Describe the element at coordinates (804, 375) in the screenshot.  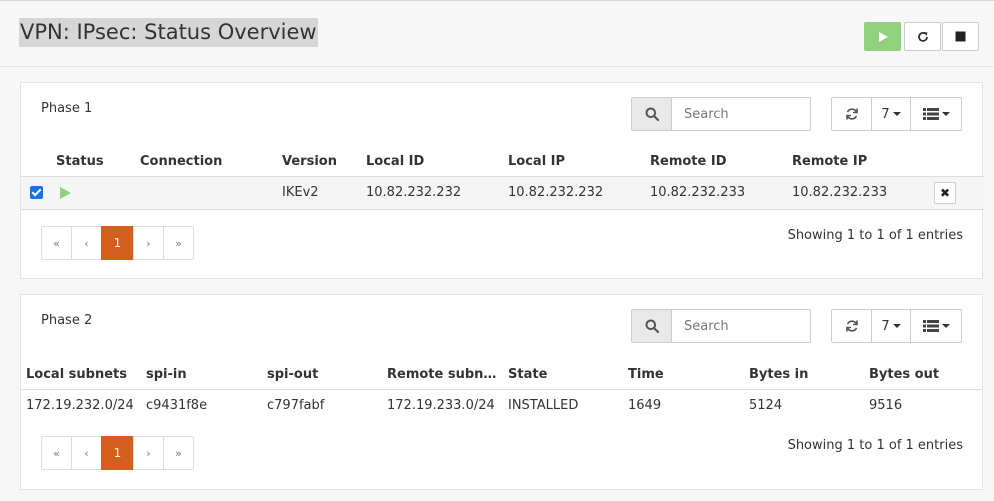
I see `column-bytes-in: Bytes in` at that location.